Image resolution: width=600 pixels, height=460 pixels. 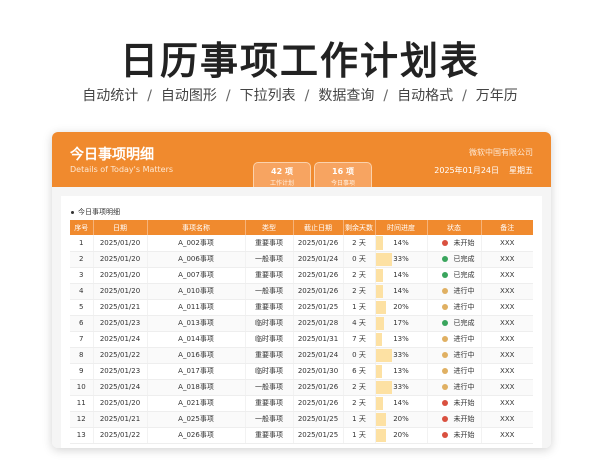 What do you see at coordinates (454, 227) in the screenshot?
I see `column-header: 状态` at bounding box center [454, 227].